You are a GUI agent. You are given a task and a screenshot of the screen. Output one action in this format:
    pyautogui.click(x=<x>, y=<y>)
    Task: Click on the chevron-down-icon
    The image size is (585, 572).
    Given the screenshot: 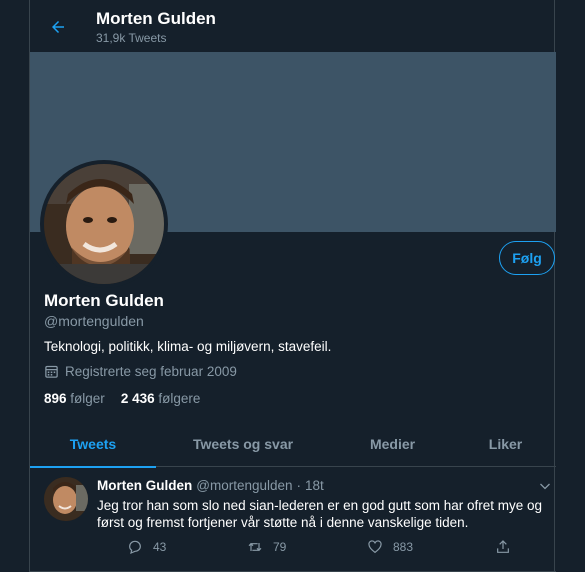 What is the action you would take?
    pyautogui.click(x=545, y=486)
    